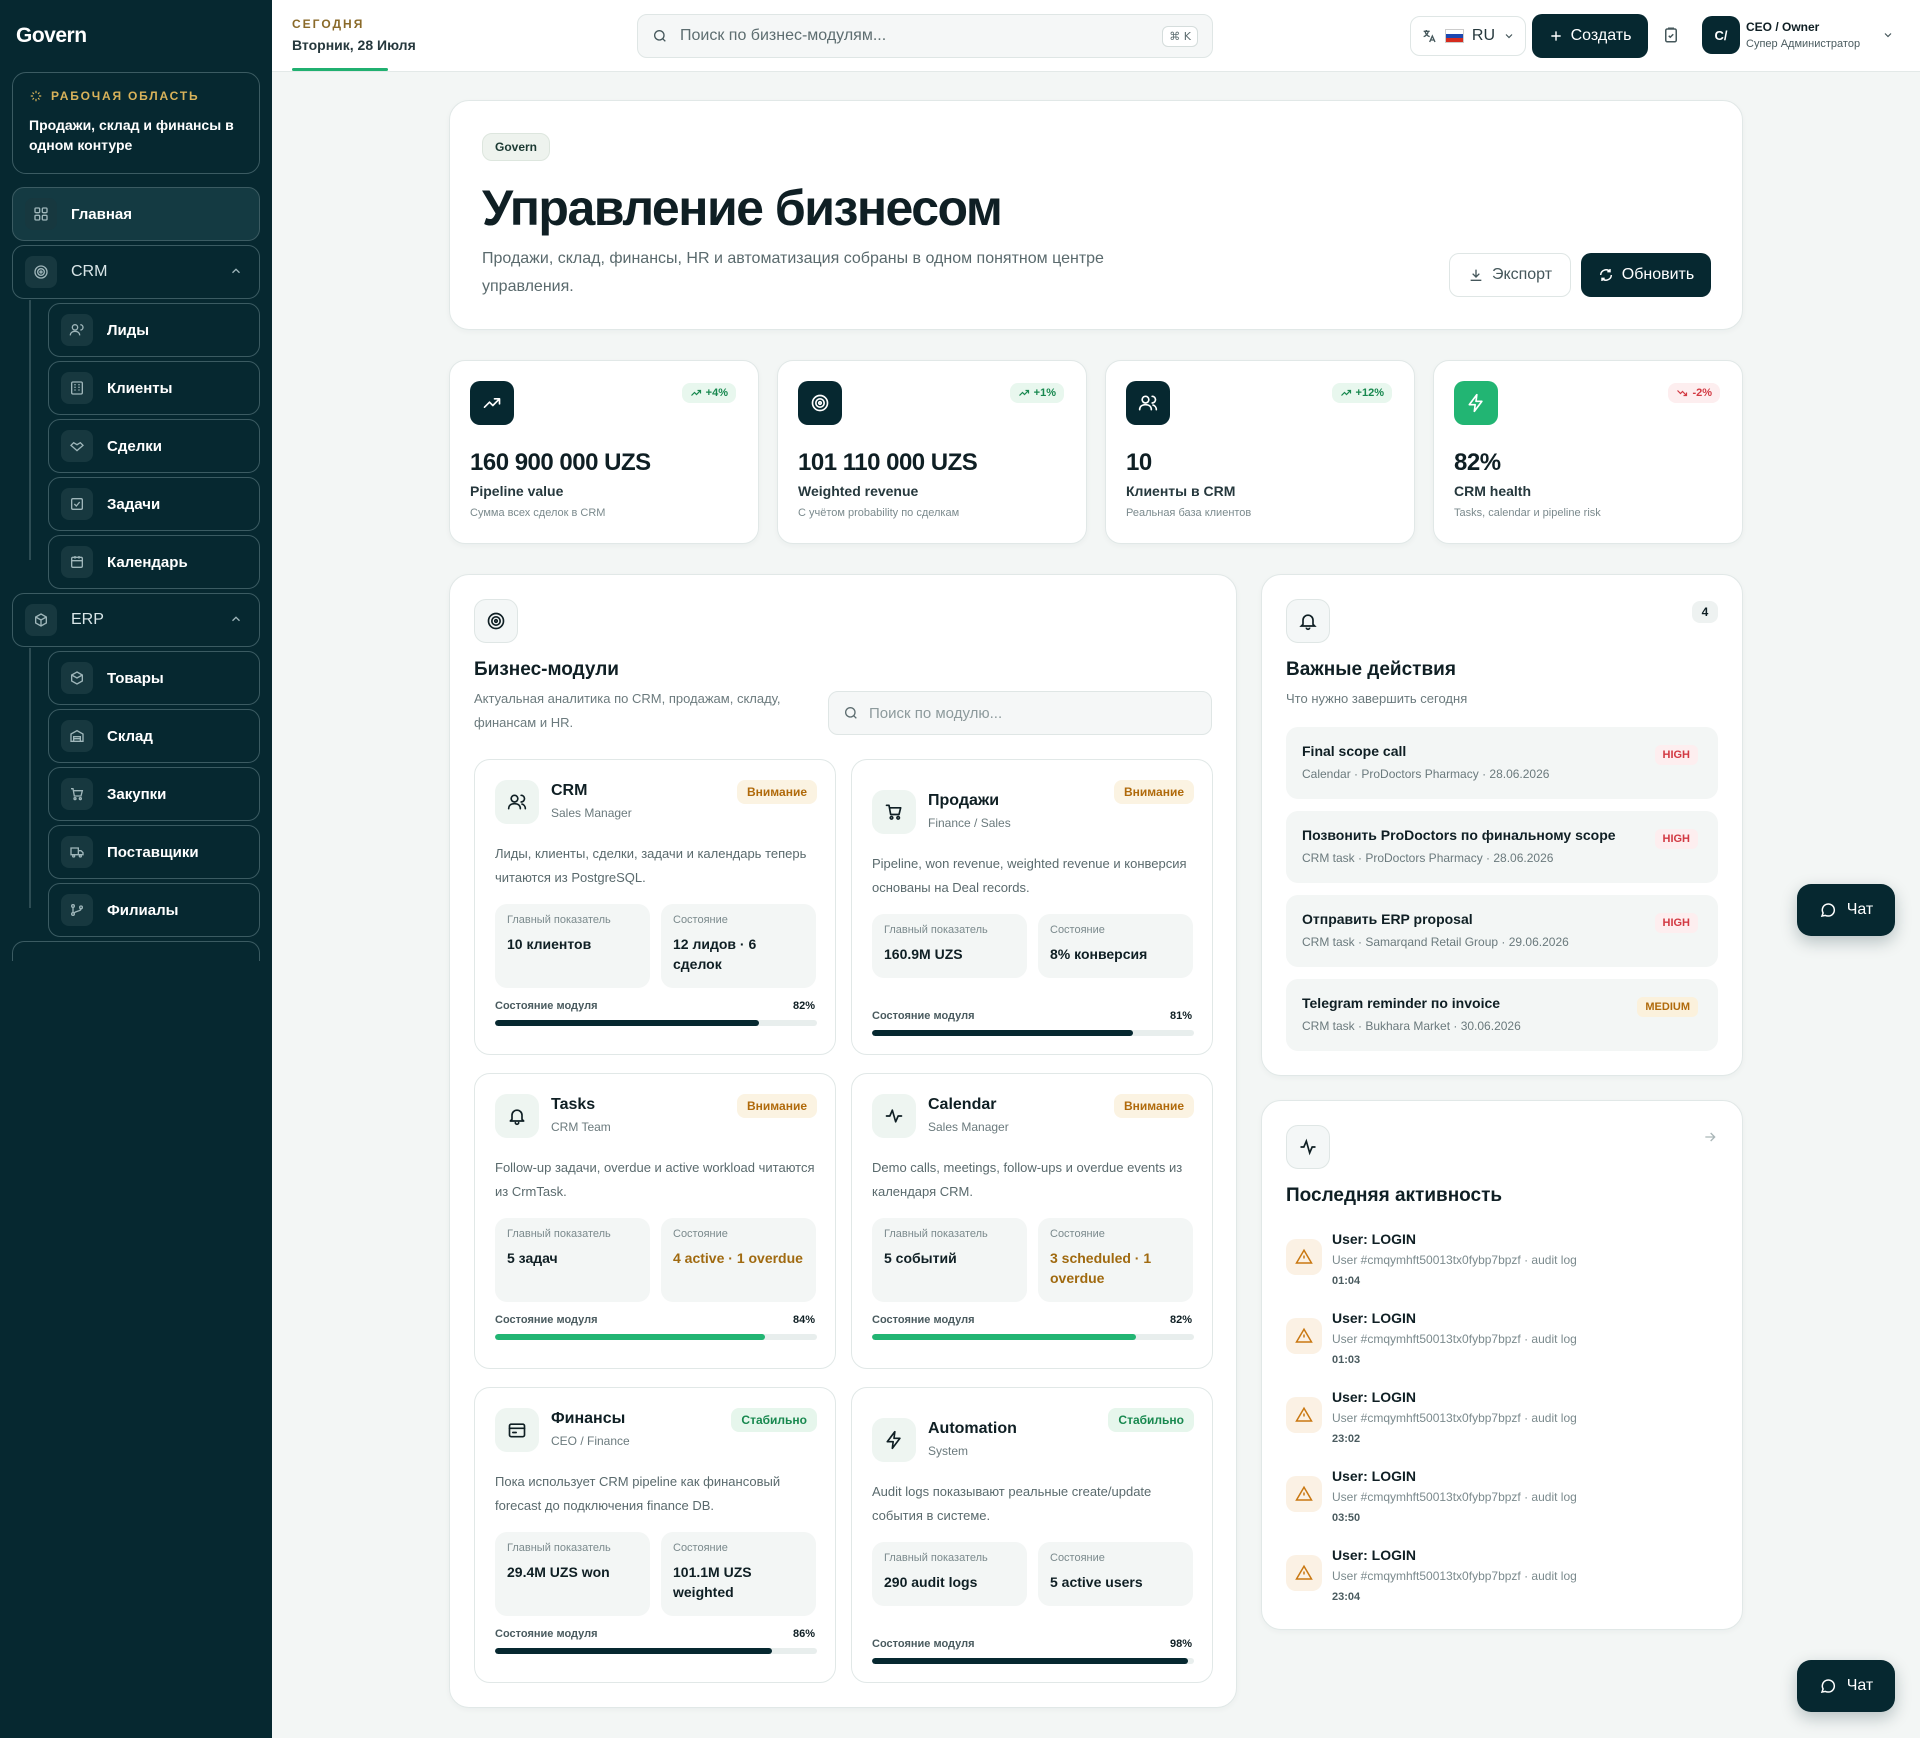  What do you see at coordinates (1387, 919) in the screenshot?
I see `action-title: Отправить ERP proposal` at bounding box center [1387, 919].